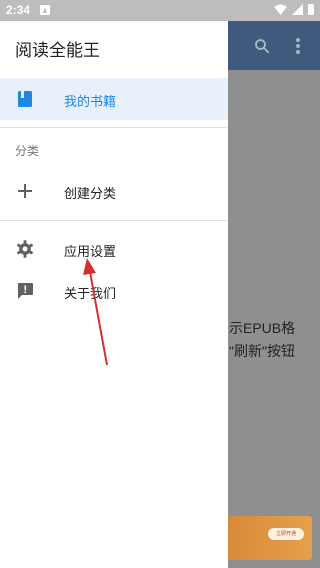  I want to click on book-icon, so click(25, 99).